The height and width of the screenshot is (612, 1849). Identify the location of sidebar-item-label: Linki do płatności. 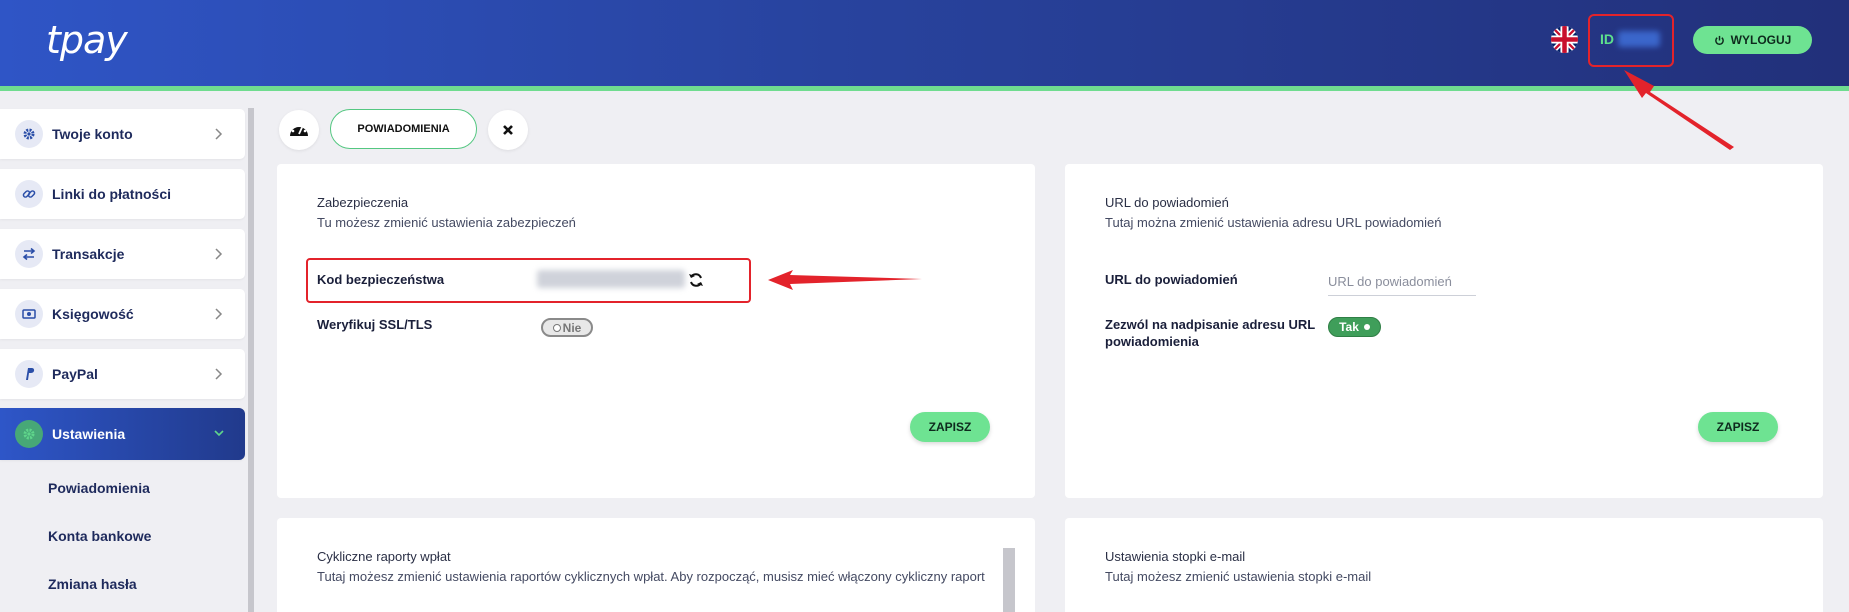
(112, 194).